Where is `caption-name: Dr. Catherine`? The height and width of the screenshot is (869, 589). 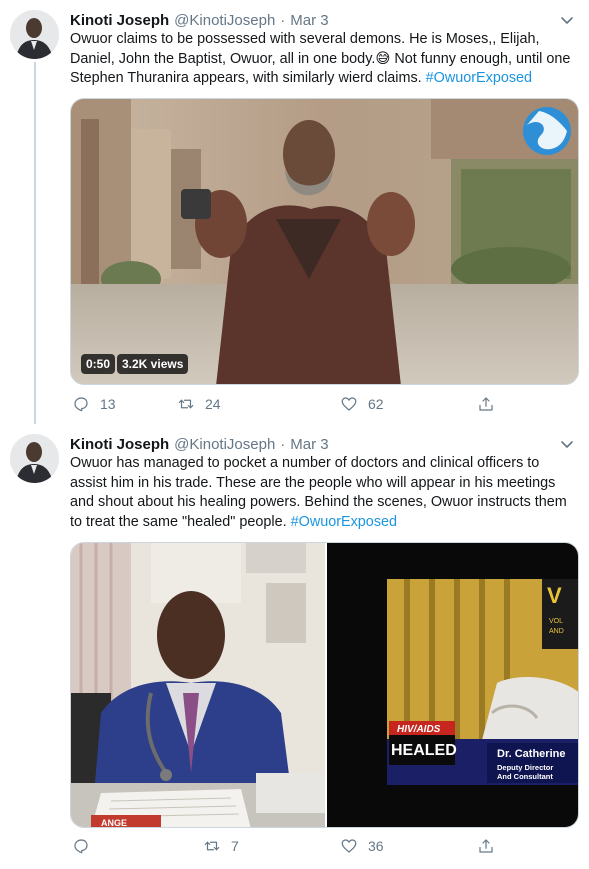 caption-name: Dr. Catherine is located at coordinates (531, 754).